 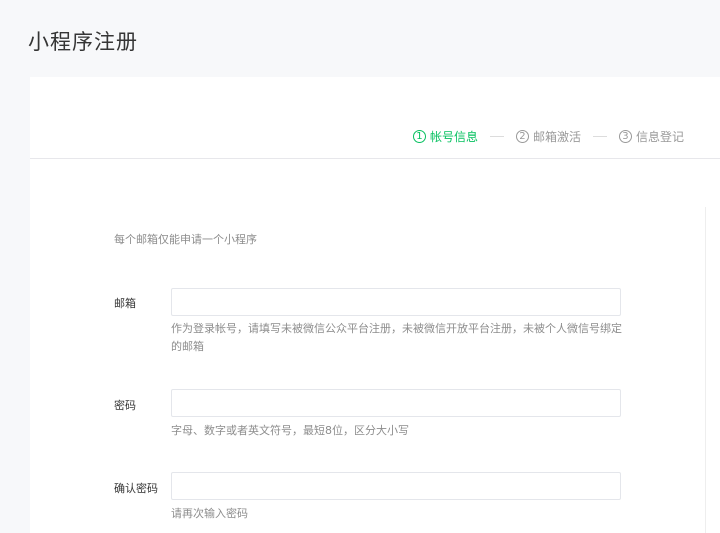 I want to click on form-hint: 每个邮箱仅能申请一个小程序, so click(x=185, y=239).